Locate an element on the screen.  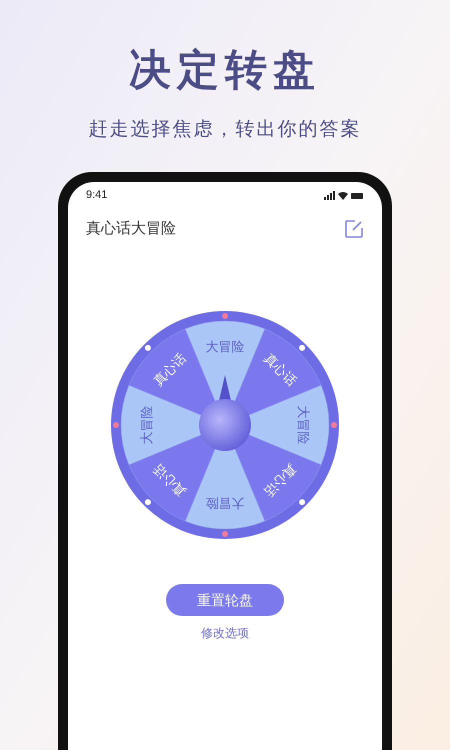
status-icons is located at coordinates (344, 195).